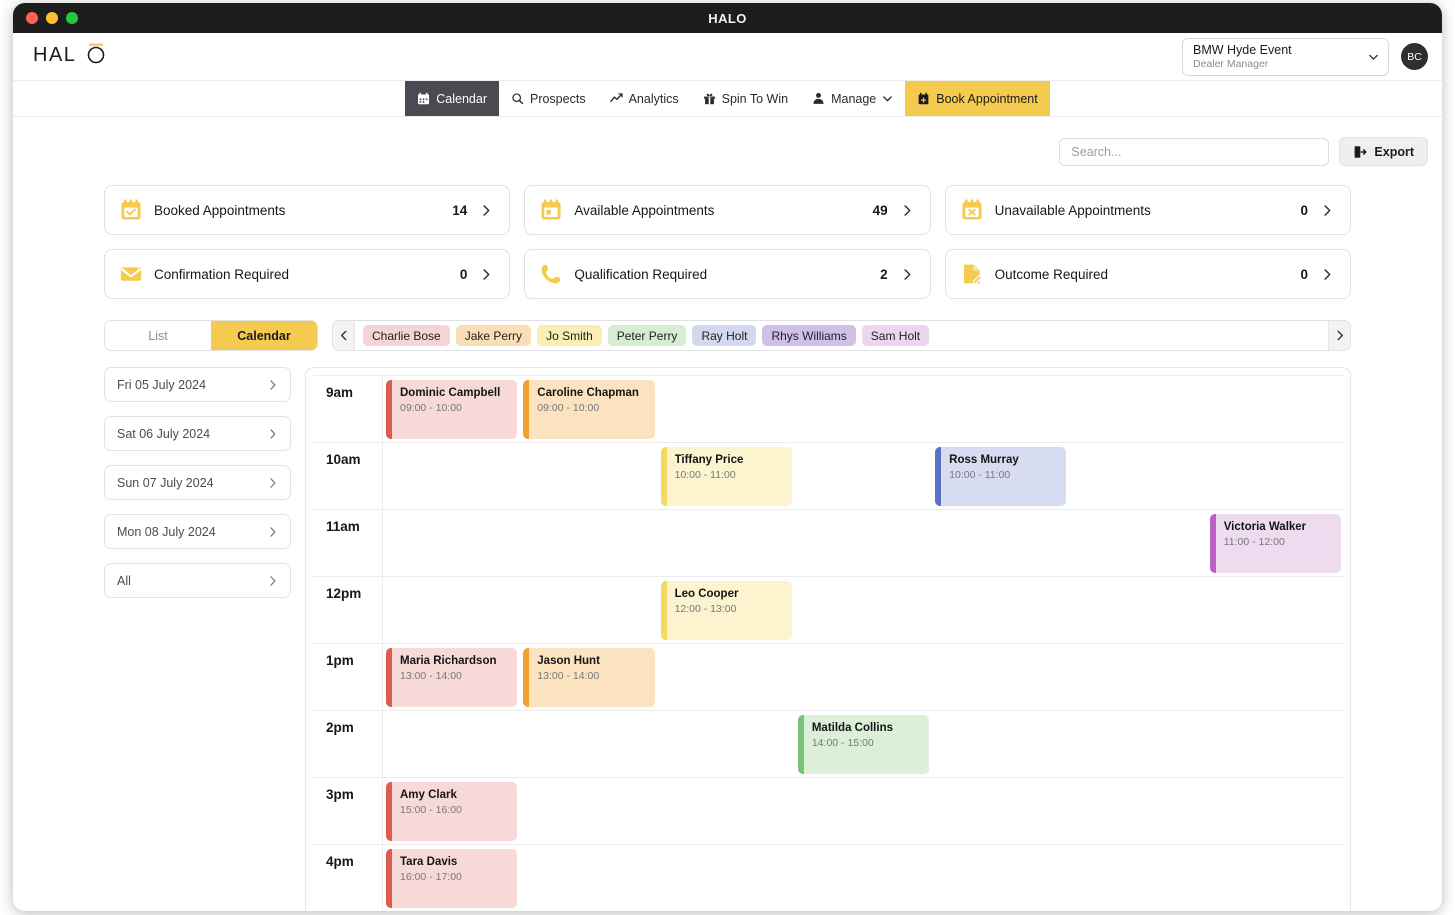  What do you see at coordinates (1275, 543) in the screenshot?
I see `calendar-event: Victoria Walker 11:00 - 12:00` at bounding box center [1275, 543].